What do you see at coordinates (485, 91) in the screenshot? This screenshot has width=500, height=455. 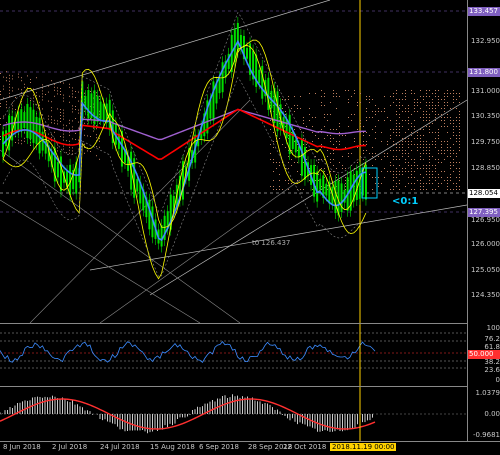 I see `price-axis-label: 131.000` at bounding box center [485, 91].